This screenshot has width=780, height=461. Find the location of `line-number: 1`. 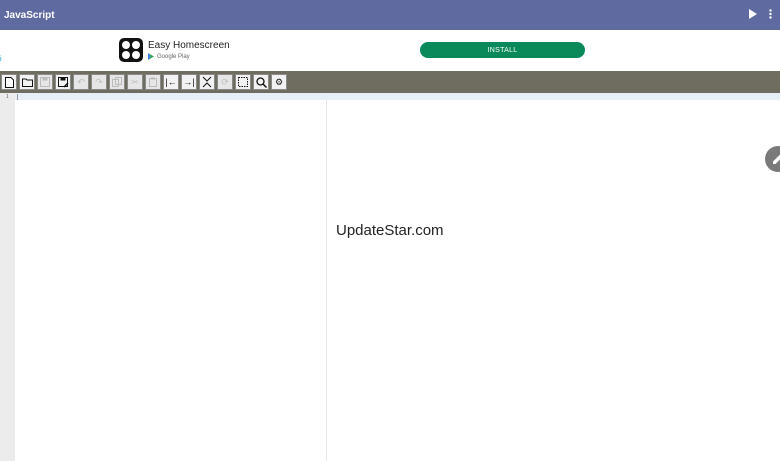

line-number: 1 is located at coordinates (7, 97).